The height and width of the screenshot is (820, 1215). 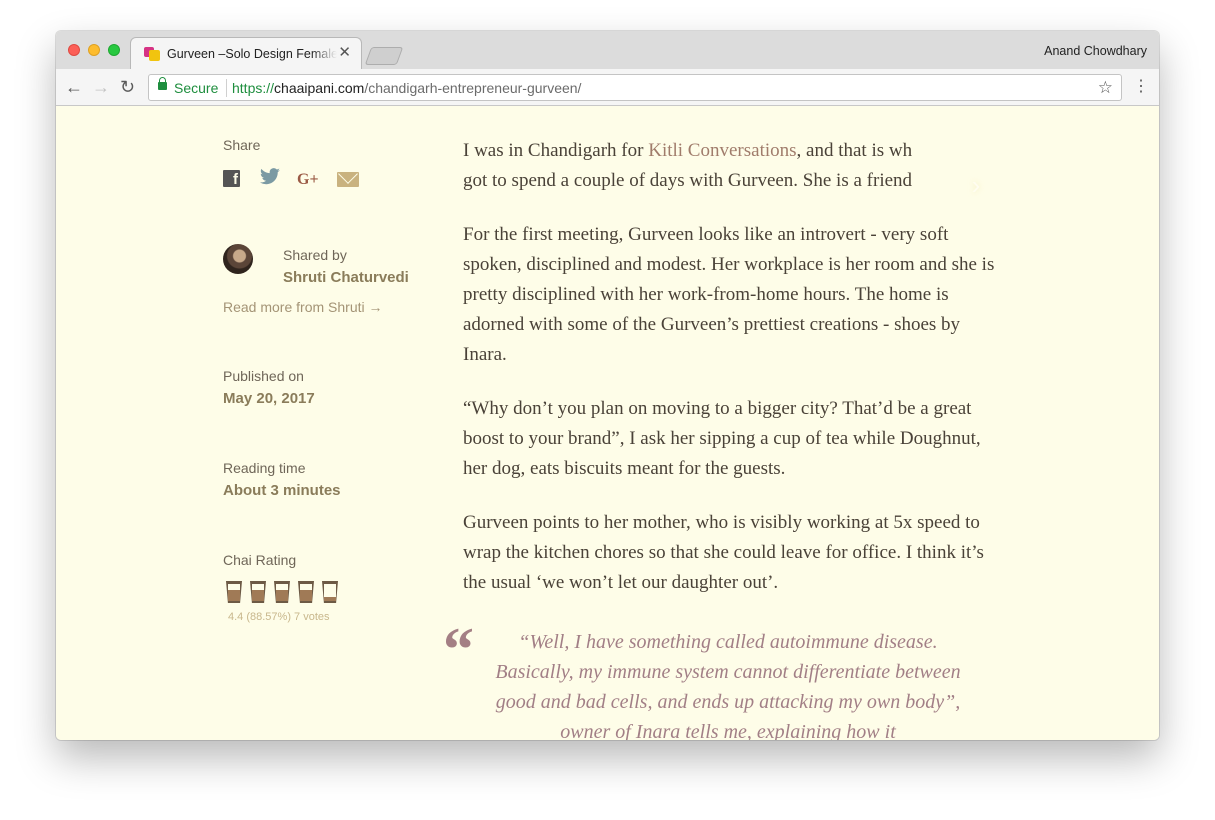 What do you see at coordinates (152, 54) in the screenshot?
I see `site-favicon-icon` at bounding box center [152, 54].